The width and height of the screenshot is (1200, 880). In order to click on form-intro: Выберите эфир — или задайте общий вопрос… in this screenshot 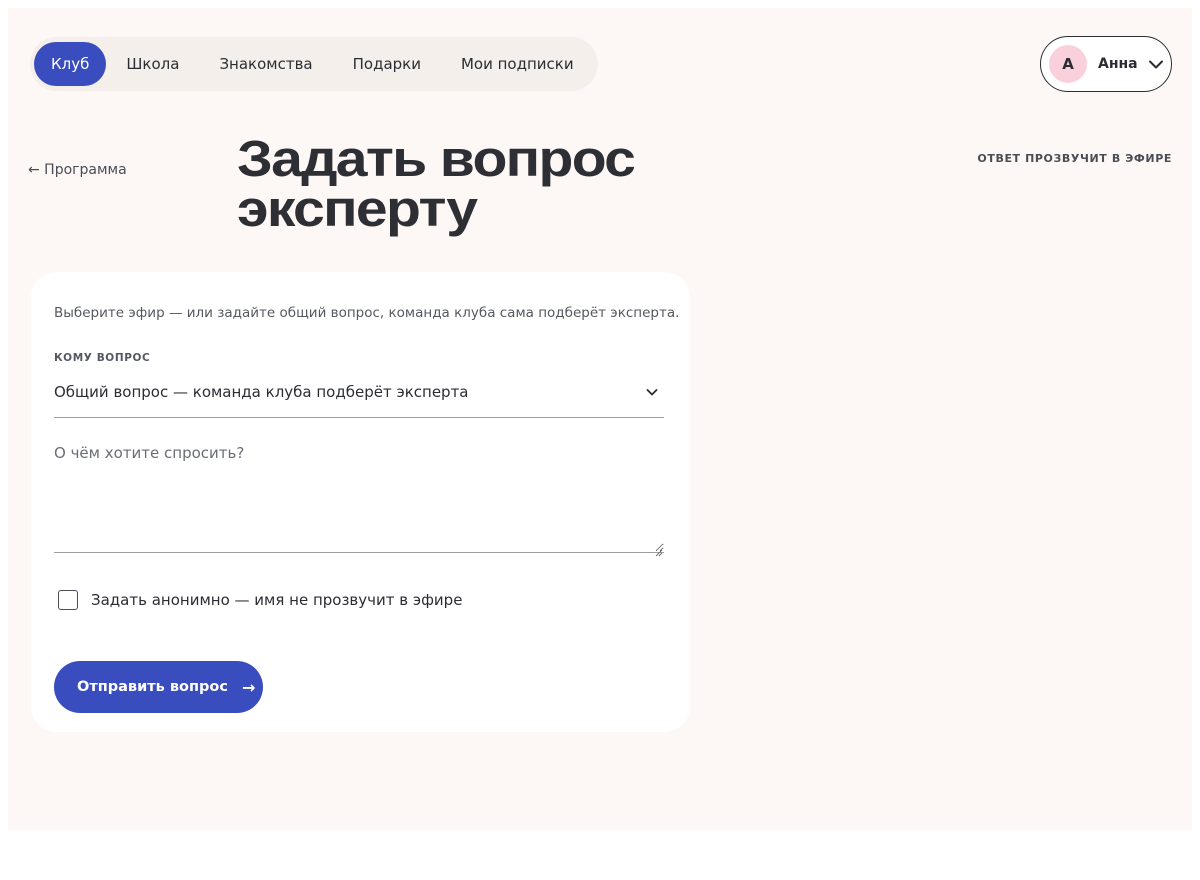, I will do `click(367, 313)`.